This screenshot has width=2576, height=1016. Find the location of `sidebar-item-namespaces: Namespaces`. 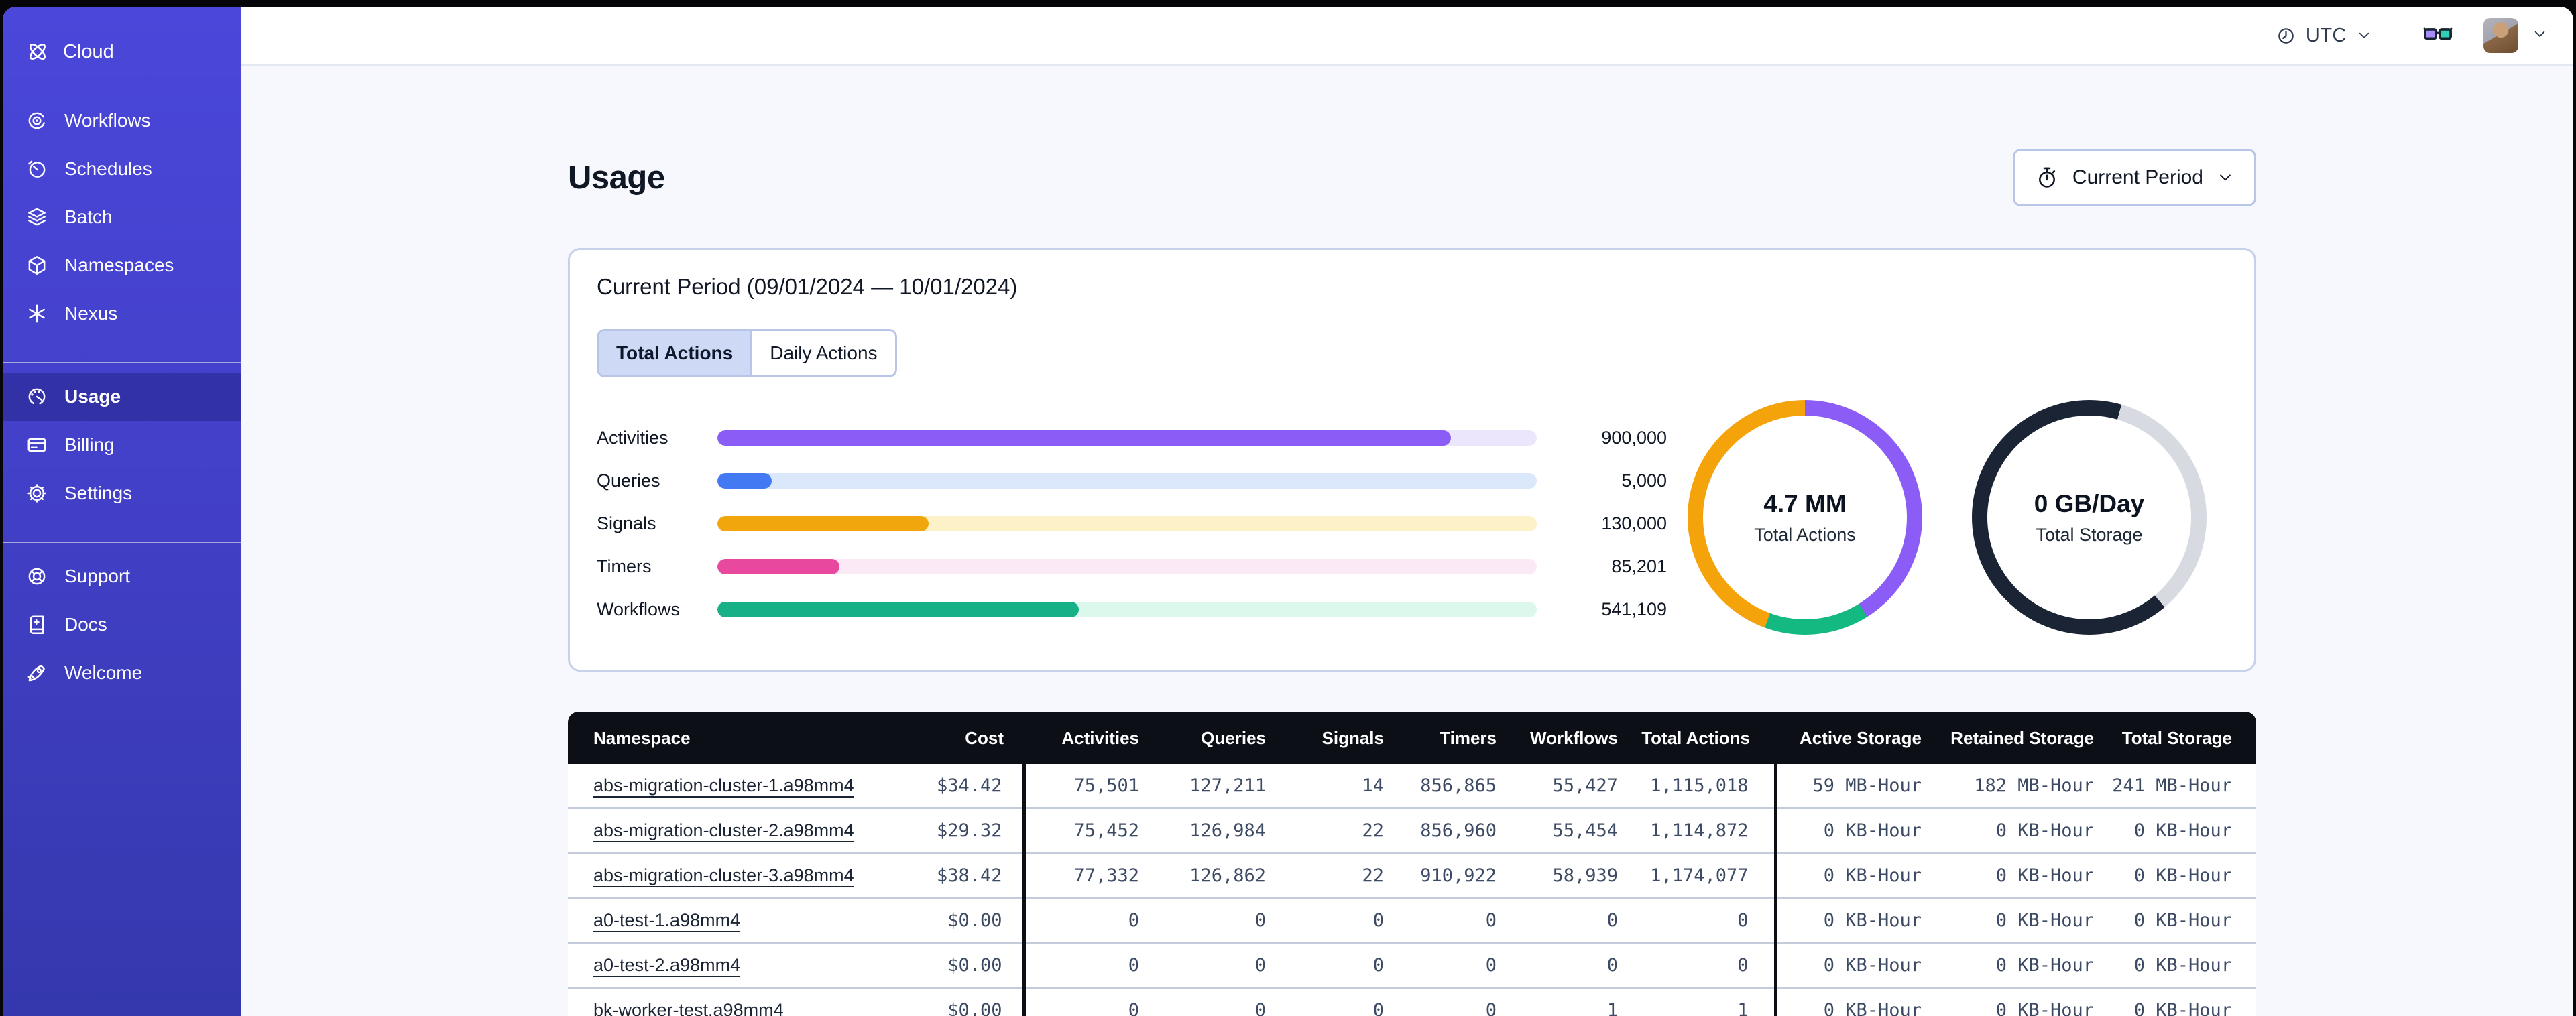

sidebar-item-namespaces: Namespaces is located at coordinates (122, 265).